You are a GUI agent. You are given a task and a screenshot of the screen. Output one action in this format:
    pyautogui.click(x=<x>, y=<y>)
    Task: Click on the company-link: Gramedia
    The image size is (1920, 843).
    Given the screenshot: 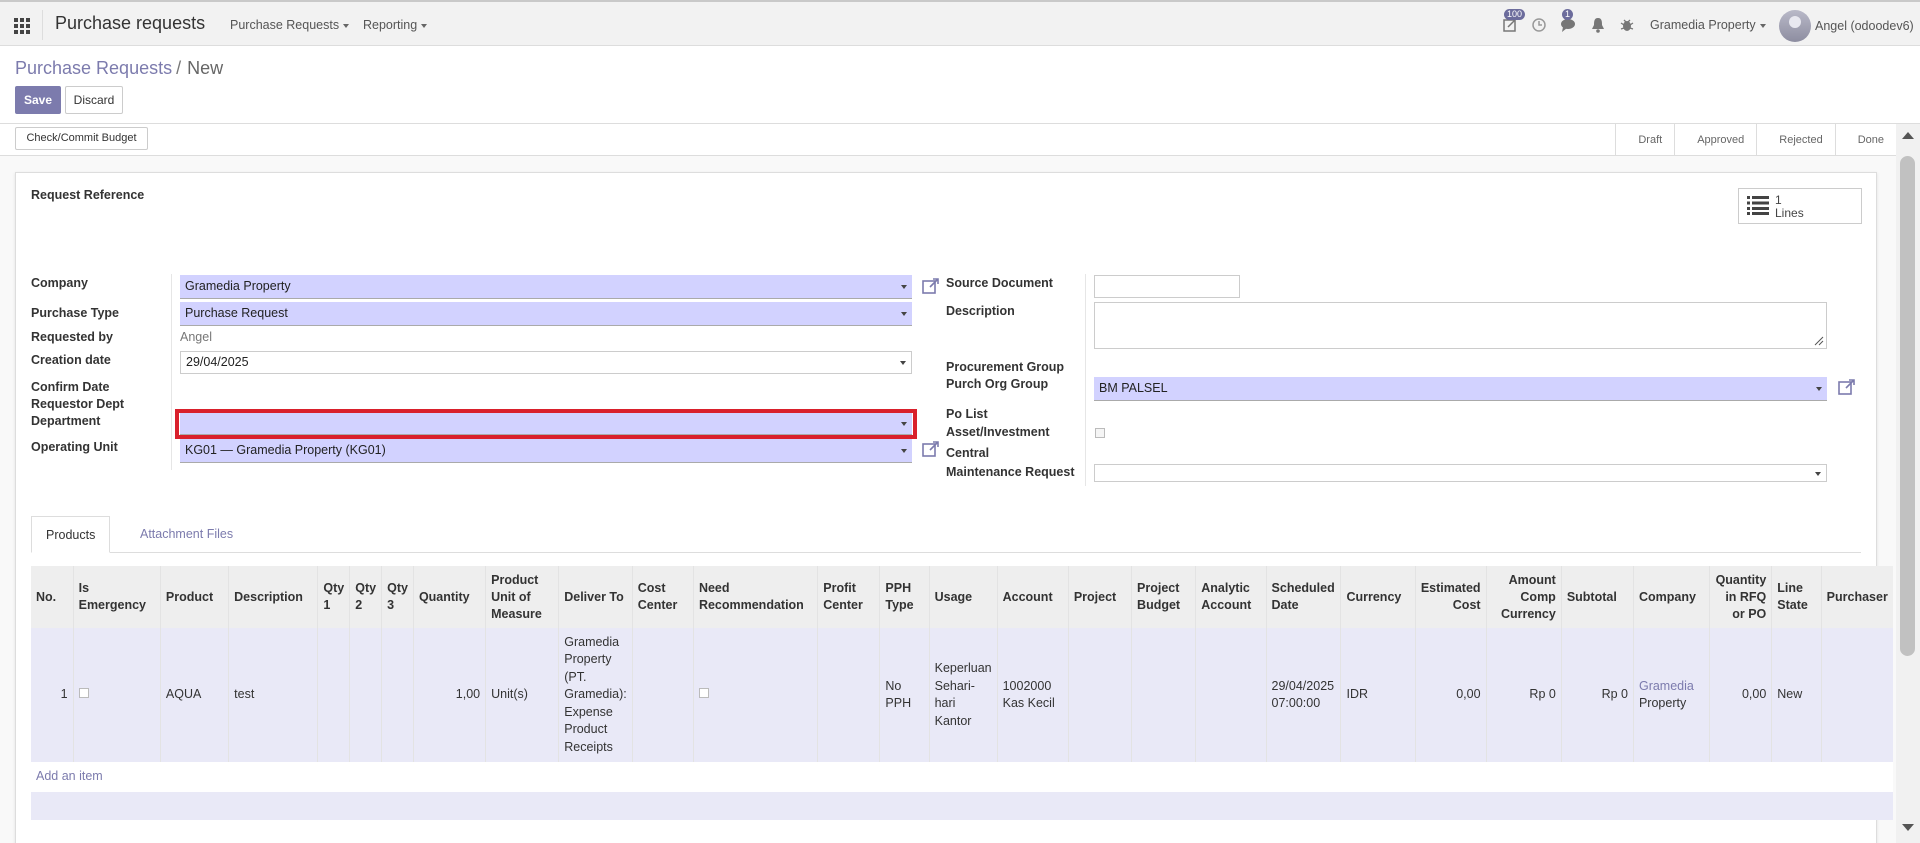 What is the action you would take?
    pyautogui.click(x=1666, y=686)
    